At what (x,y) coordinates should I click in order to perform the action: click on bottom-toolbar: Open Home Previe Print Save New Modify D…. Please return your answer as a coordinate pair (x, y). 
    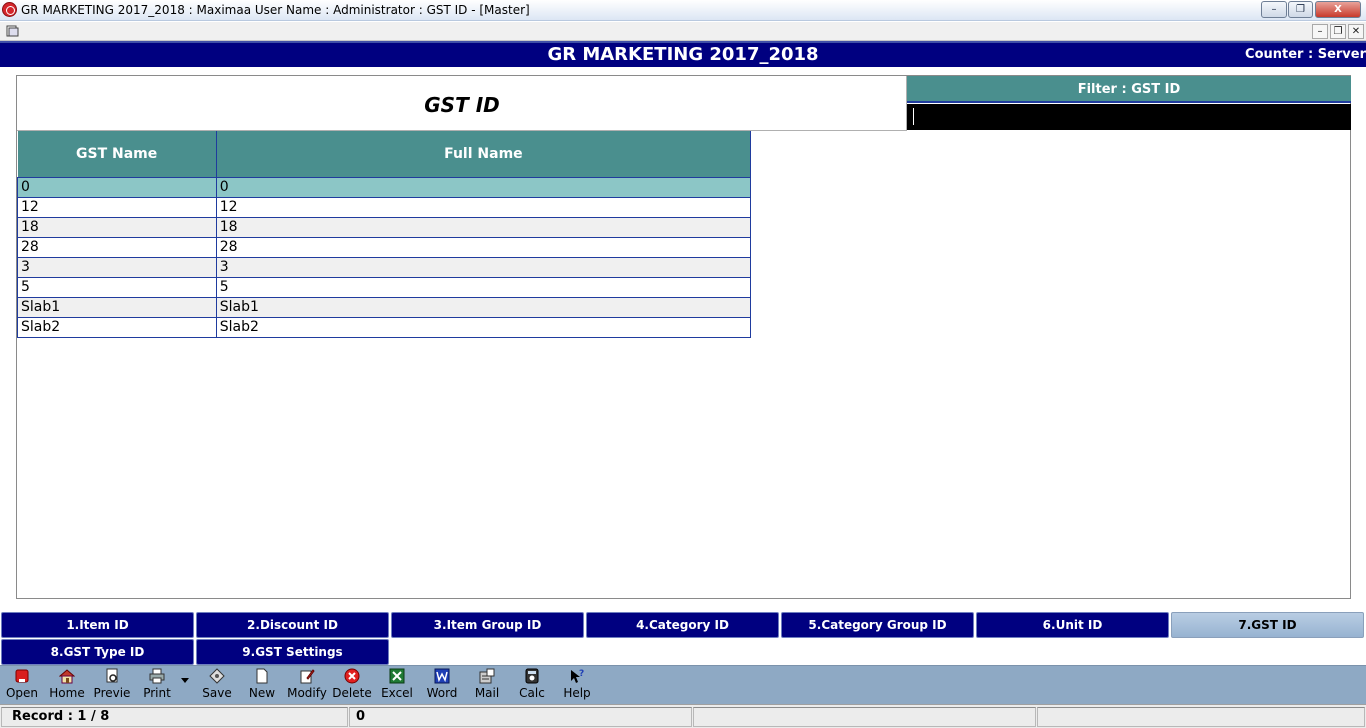
    Looking at the image, I should click on (683, 684).